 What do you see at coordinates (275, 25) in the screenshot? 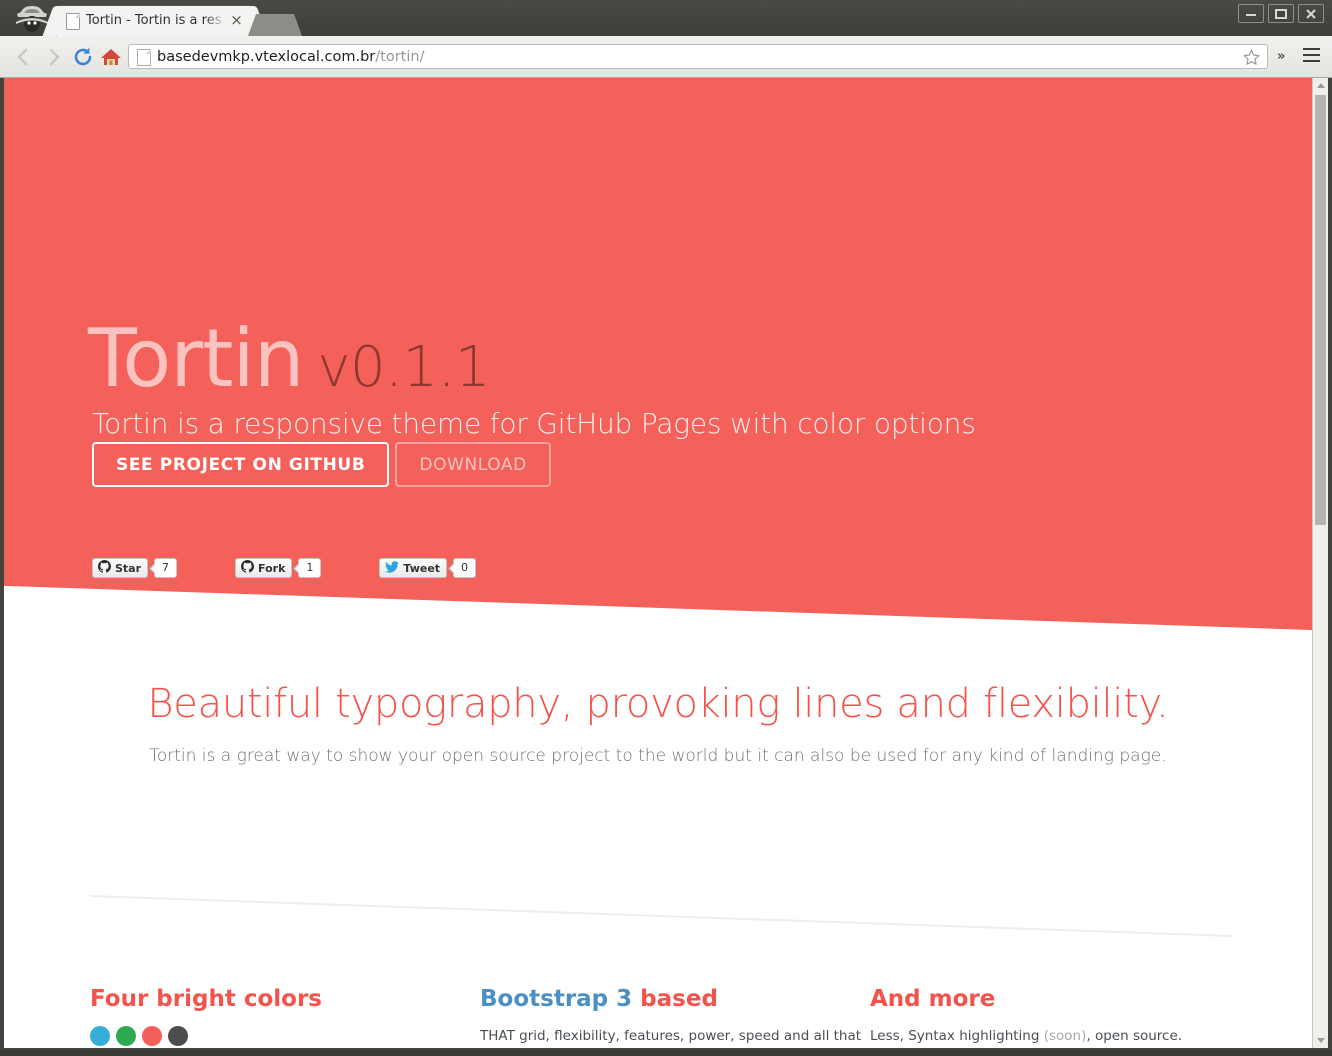
I see `new-tab-button` at bounding box center [275, 25].